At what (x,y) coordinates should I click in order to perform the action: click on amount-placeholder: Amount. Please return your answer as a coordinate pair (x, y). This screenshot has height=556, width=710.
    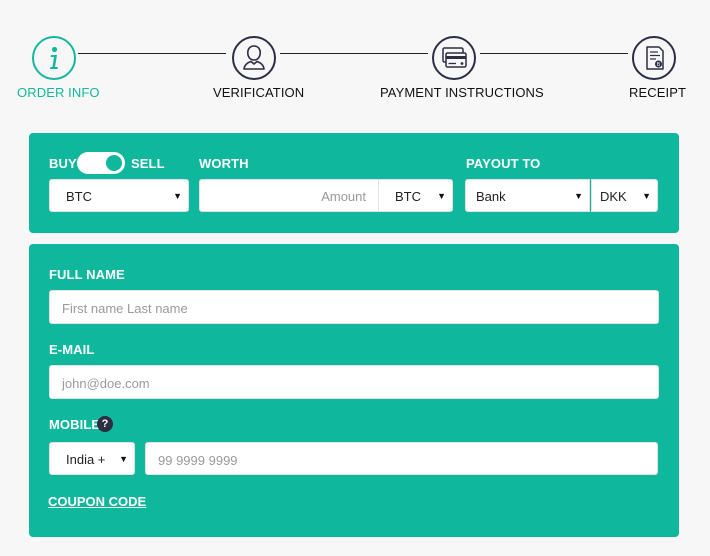
    Looking at the image, I should click on (343, 196).